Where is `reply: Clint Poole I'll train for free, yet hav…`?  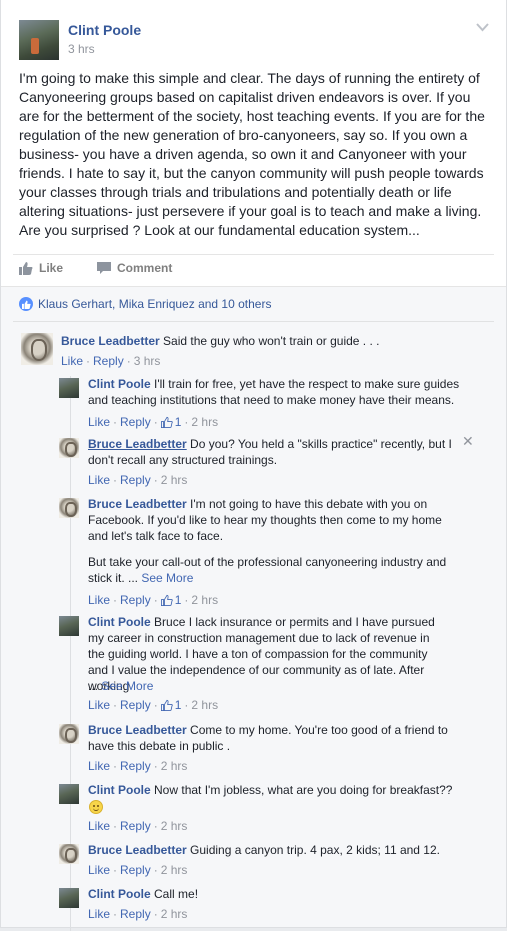 reply: Clint Poole I'll train for free, yet hav… is located at coordinates (269, 404).